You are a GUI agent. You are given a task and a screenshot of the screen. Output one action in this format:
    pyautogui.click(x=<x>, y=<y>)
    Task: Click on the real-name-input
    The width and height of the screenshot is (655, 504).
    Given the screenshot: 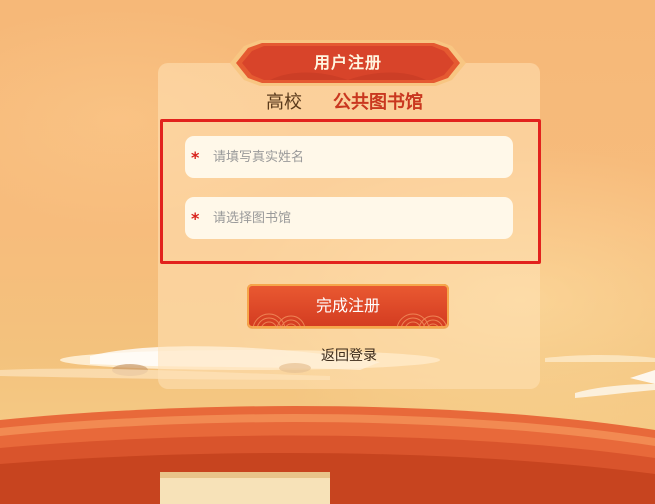 What is the action you would take?
    pyautogui.click(x=358, y=157)
    